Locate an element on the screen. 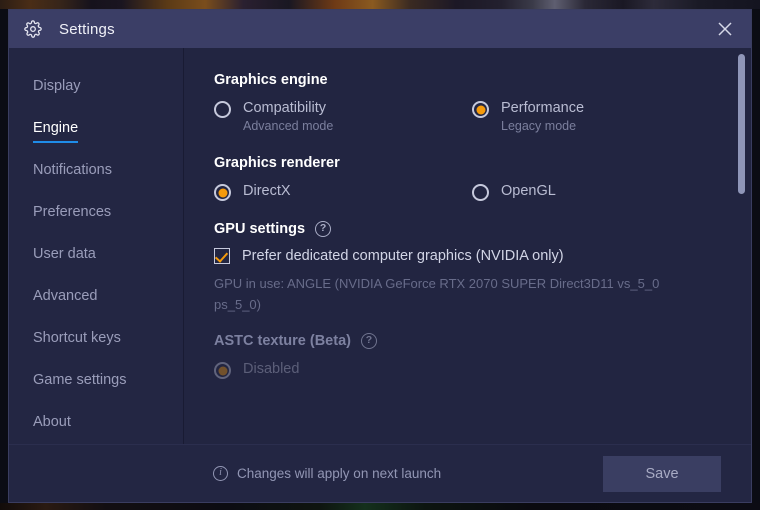 This screenshot has width=760, height=510. radio-sublabel: Legacy mode is located at coordinates (539, 126).